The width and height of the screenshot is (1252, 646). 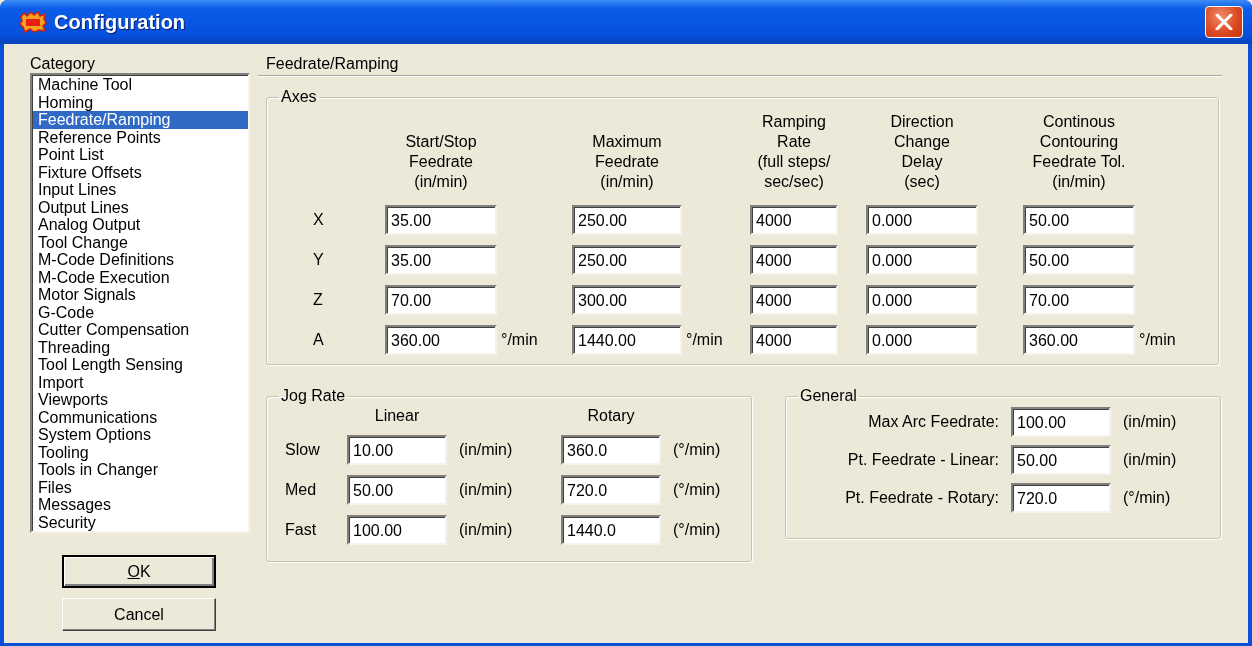 I want to click on field-label: Pt. Feedrate - Rotary:, so click(x=922, y=498).